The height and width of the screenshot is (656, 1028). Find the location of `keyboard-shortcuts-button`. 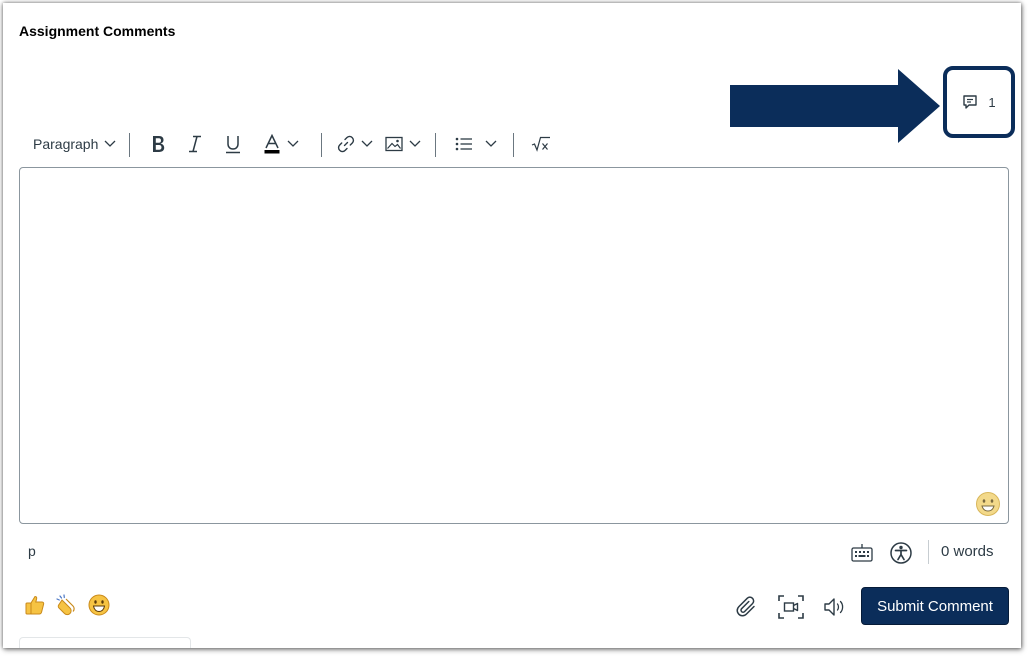

keyboard-shortcuts-button is located at coordinates (862, 553).